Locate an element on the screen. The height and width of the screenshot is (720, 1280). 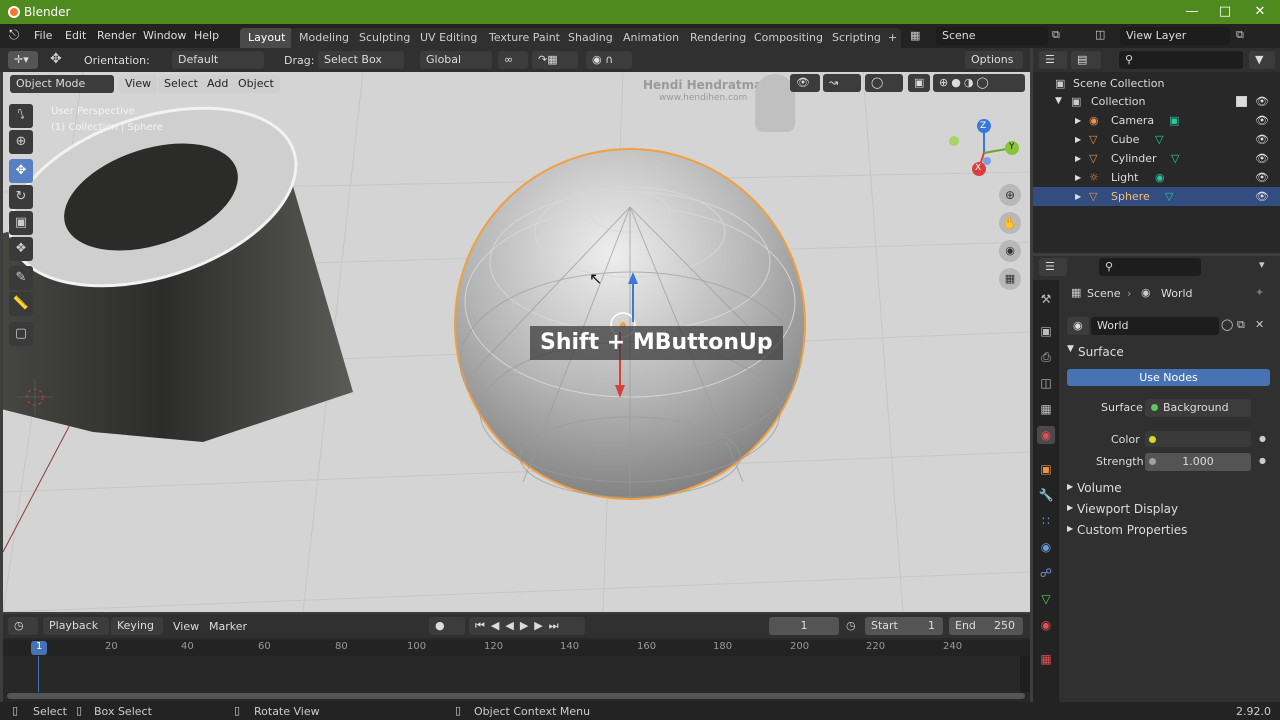
object-mode-dropdown: Object Mode is located at coordinates (62, 84).